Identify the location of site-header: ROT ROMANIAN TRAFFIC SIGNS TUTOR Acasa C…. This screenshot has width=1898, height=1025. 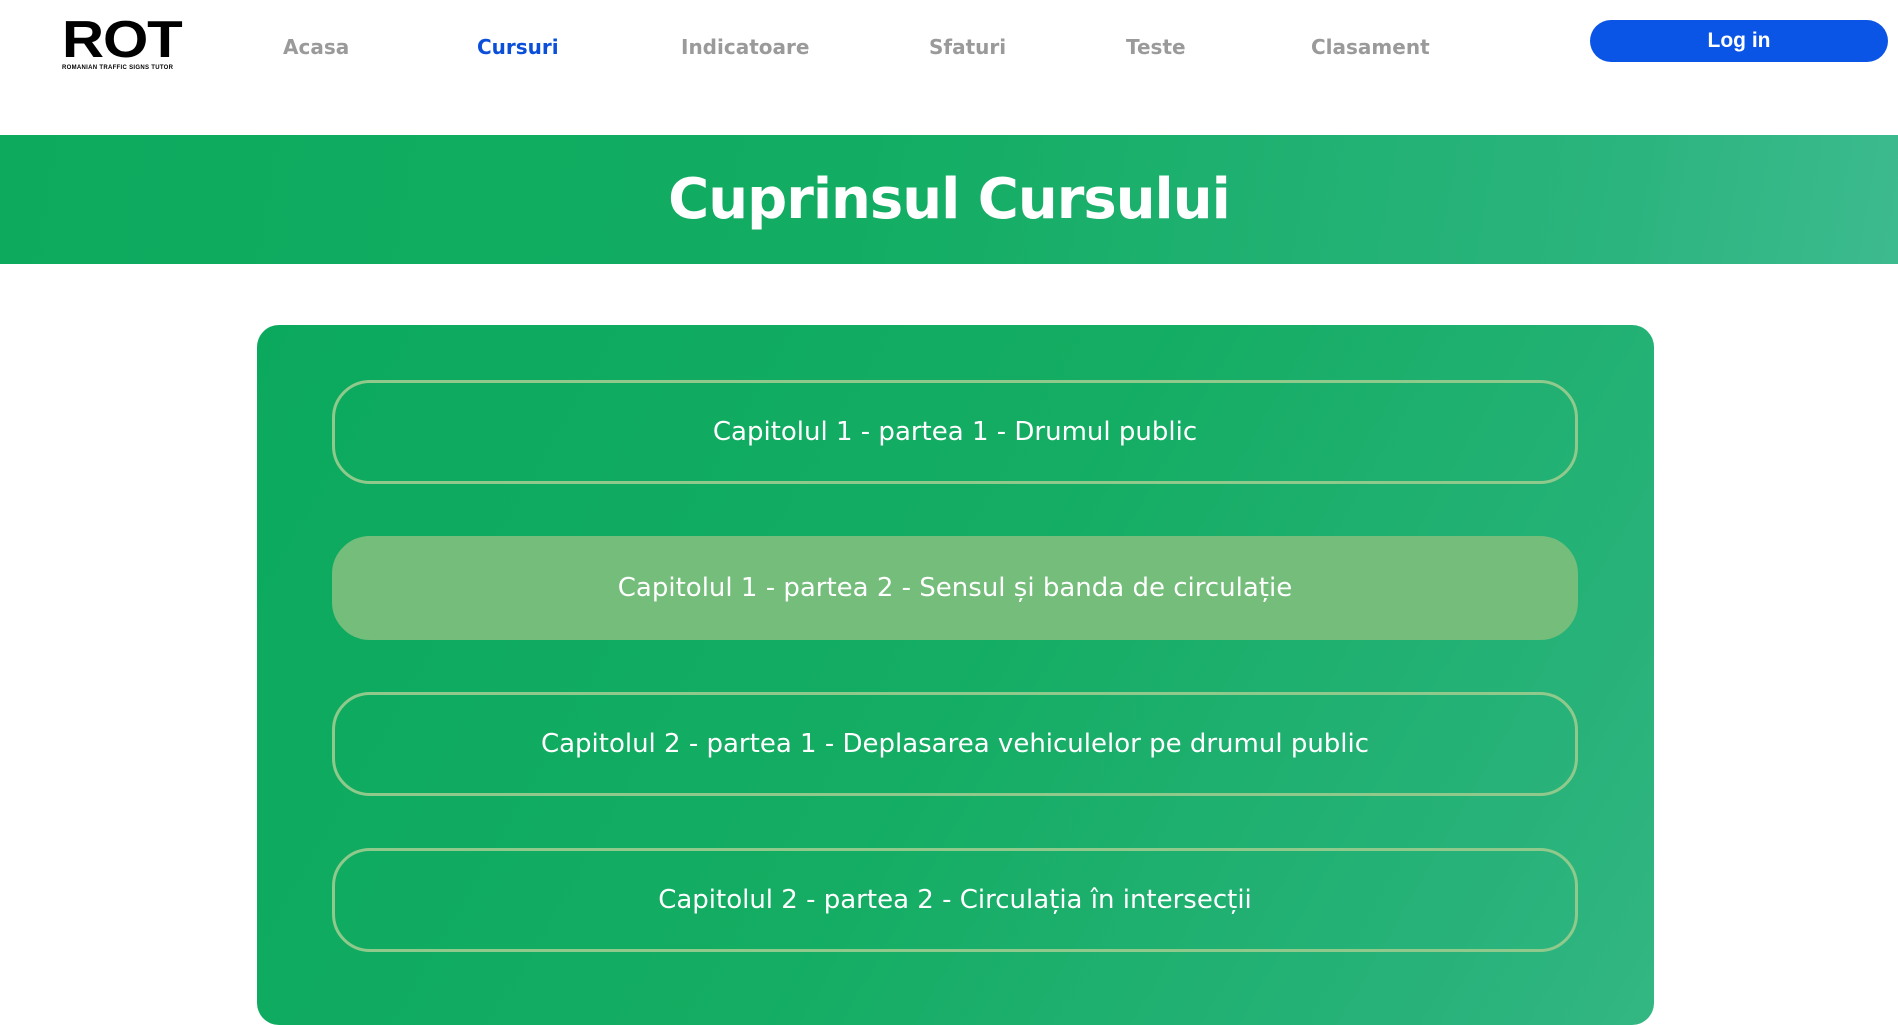
(949, 67).